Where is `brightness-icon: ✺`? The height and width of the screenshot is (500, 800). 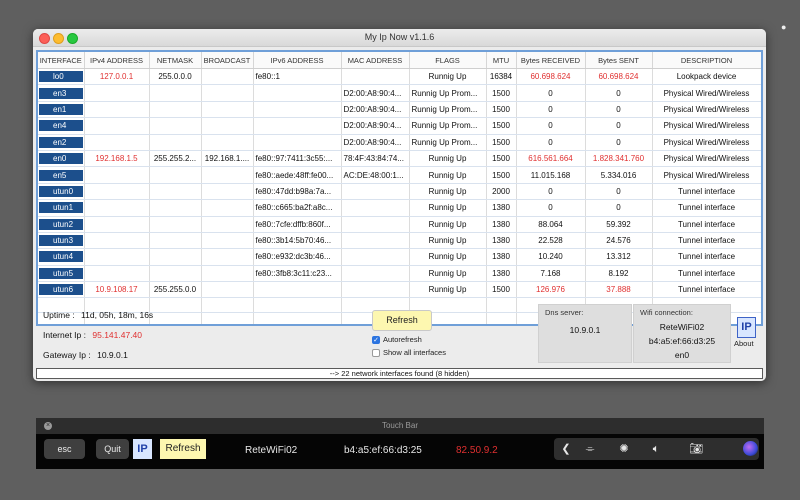 brightness-icon: ✺ is located at coordinates (624, 449).